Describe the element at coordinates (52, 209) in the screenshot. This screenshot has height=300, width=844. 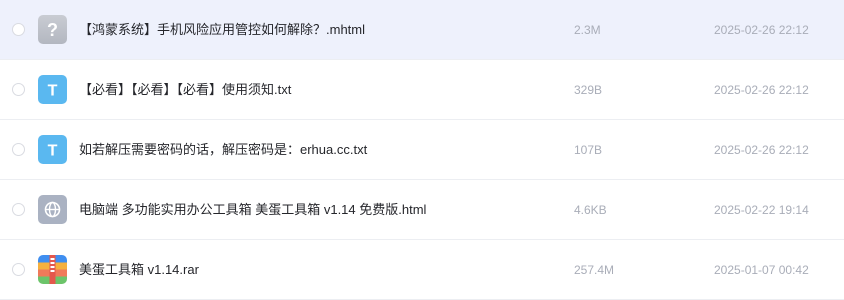
I see `html-file-icon` at that location.